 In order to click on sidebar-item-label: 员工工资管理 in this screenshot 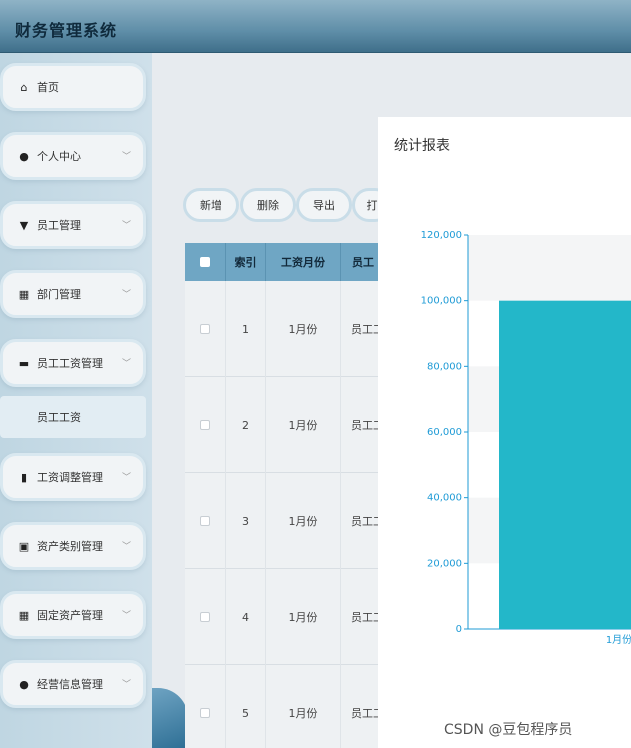, I will do `click(70, 363)`.